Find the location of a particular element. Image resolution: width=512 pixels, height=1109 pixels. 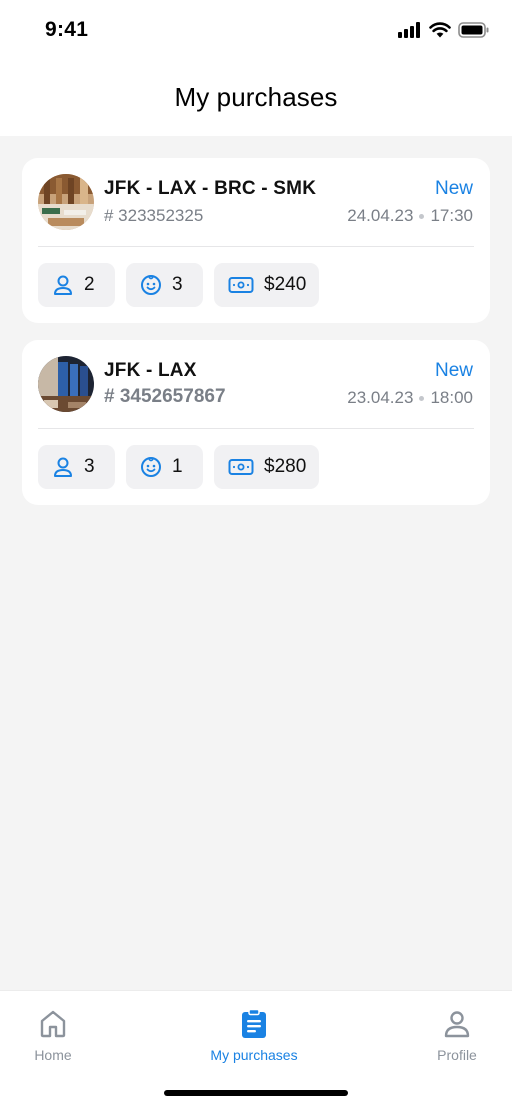

adults-count: 3 is located at coordinates (89, 466).